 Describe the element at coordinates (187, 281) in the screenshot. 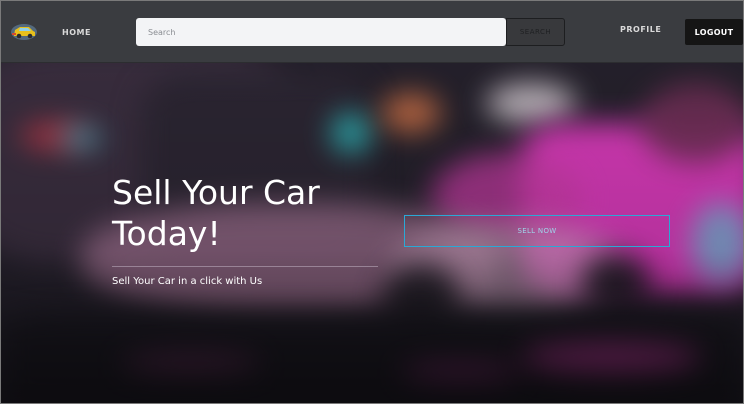

I see `hero-subtitle: Sell Your Car in a click with Us` at that location.